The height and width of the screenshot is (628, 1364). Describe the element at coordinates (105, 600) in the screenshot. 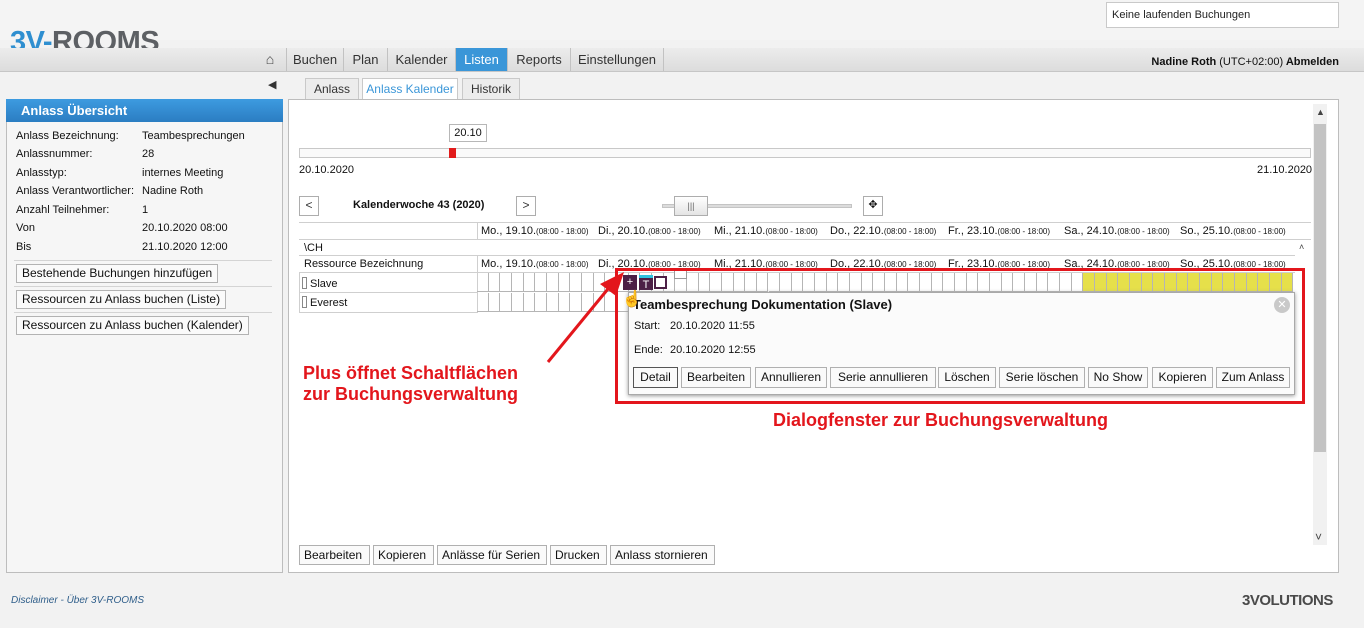

I see `about-link: Über 3V-ROOMS` at that location.